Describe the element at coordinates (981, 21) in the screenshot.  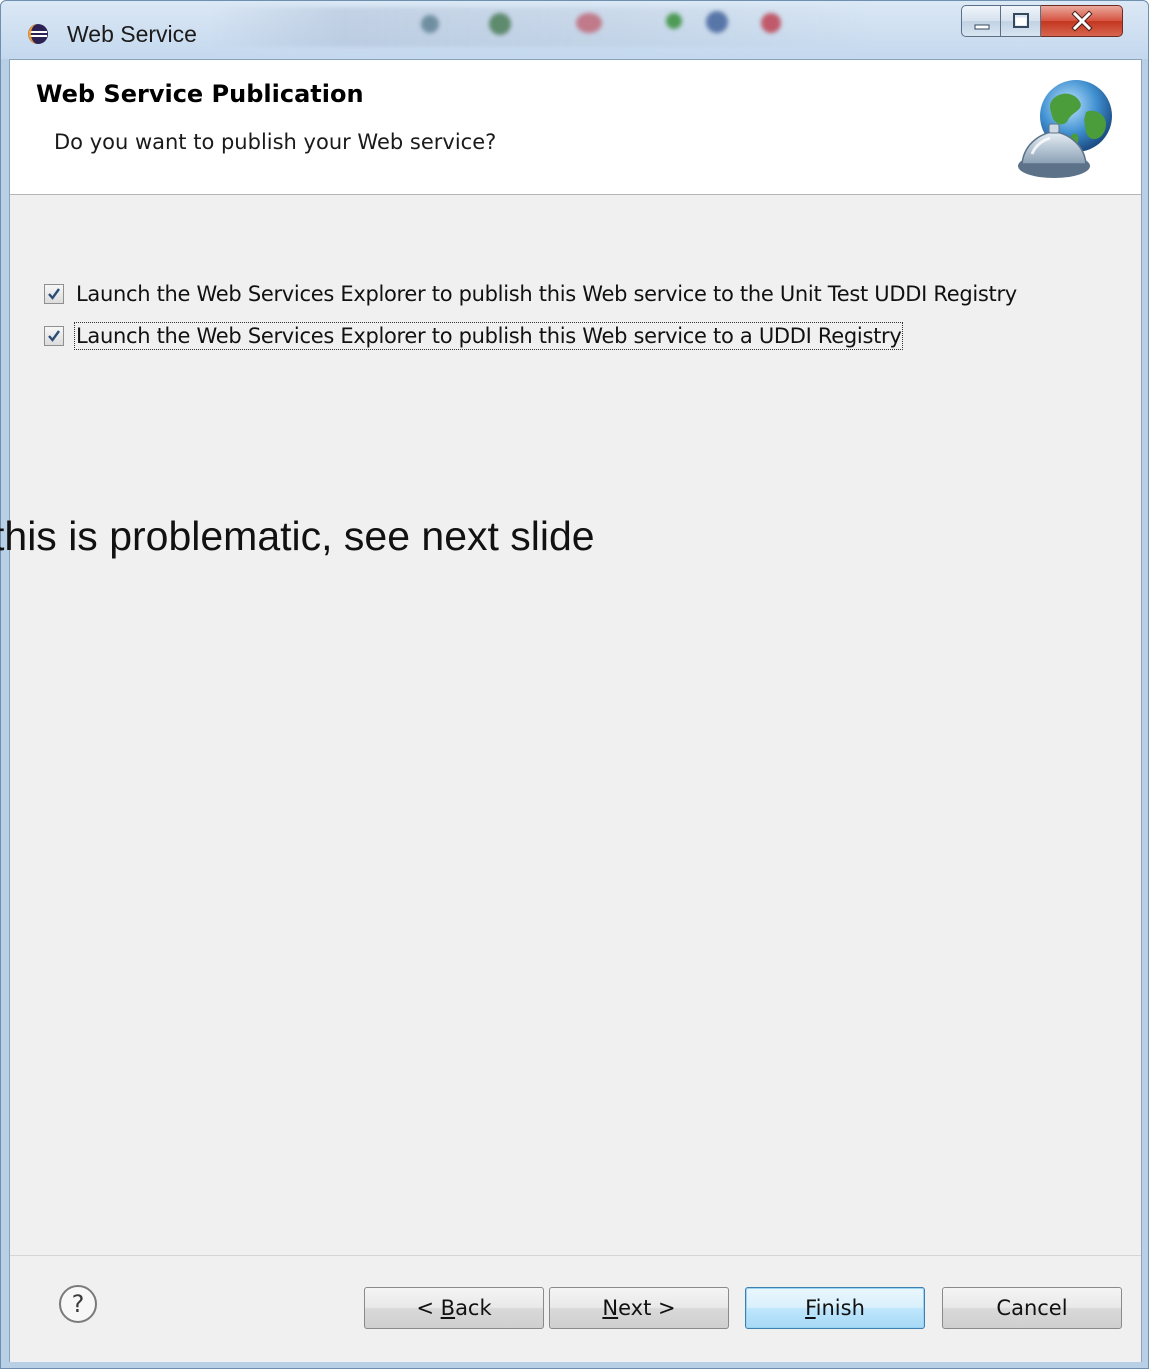
I see `minimize-button` at that location.